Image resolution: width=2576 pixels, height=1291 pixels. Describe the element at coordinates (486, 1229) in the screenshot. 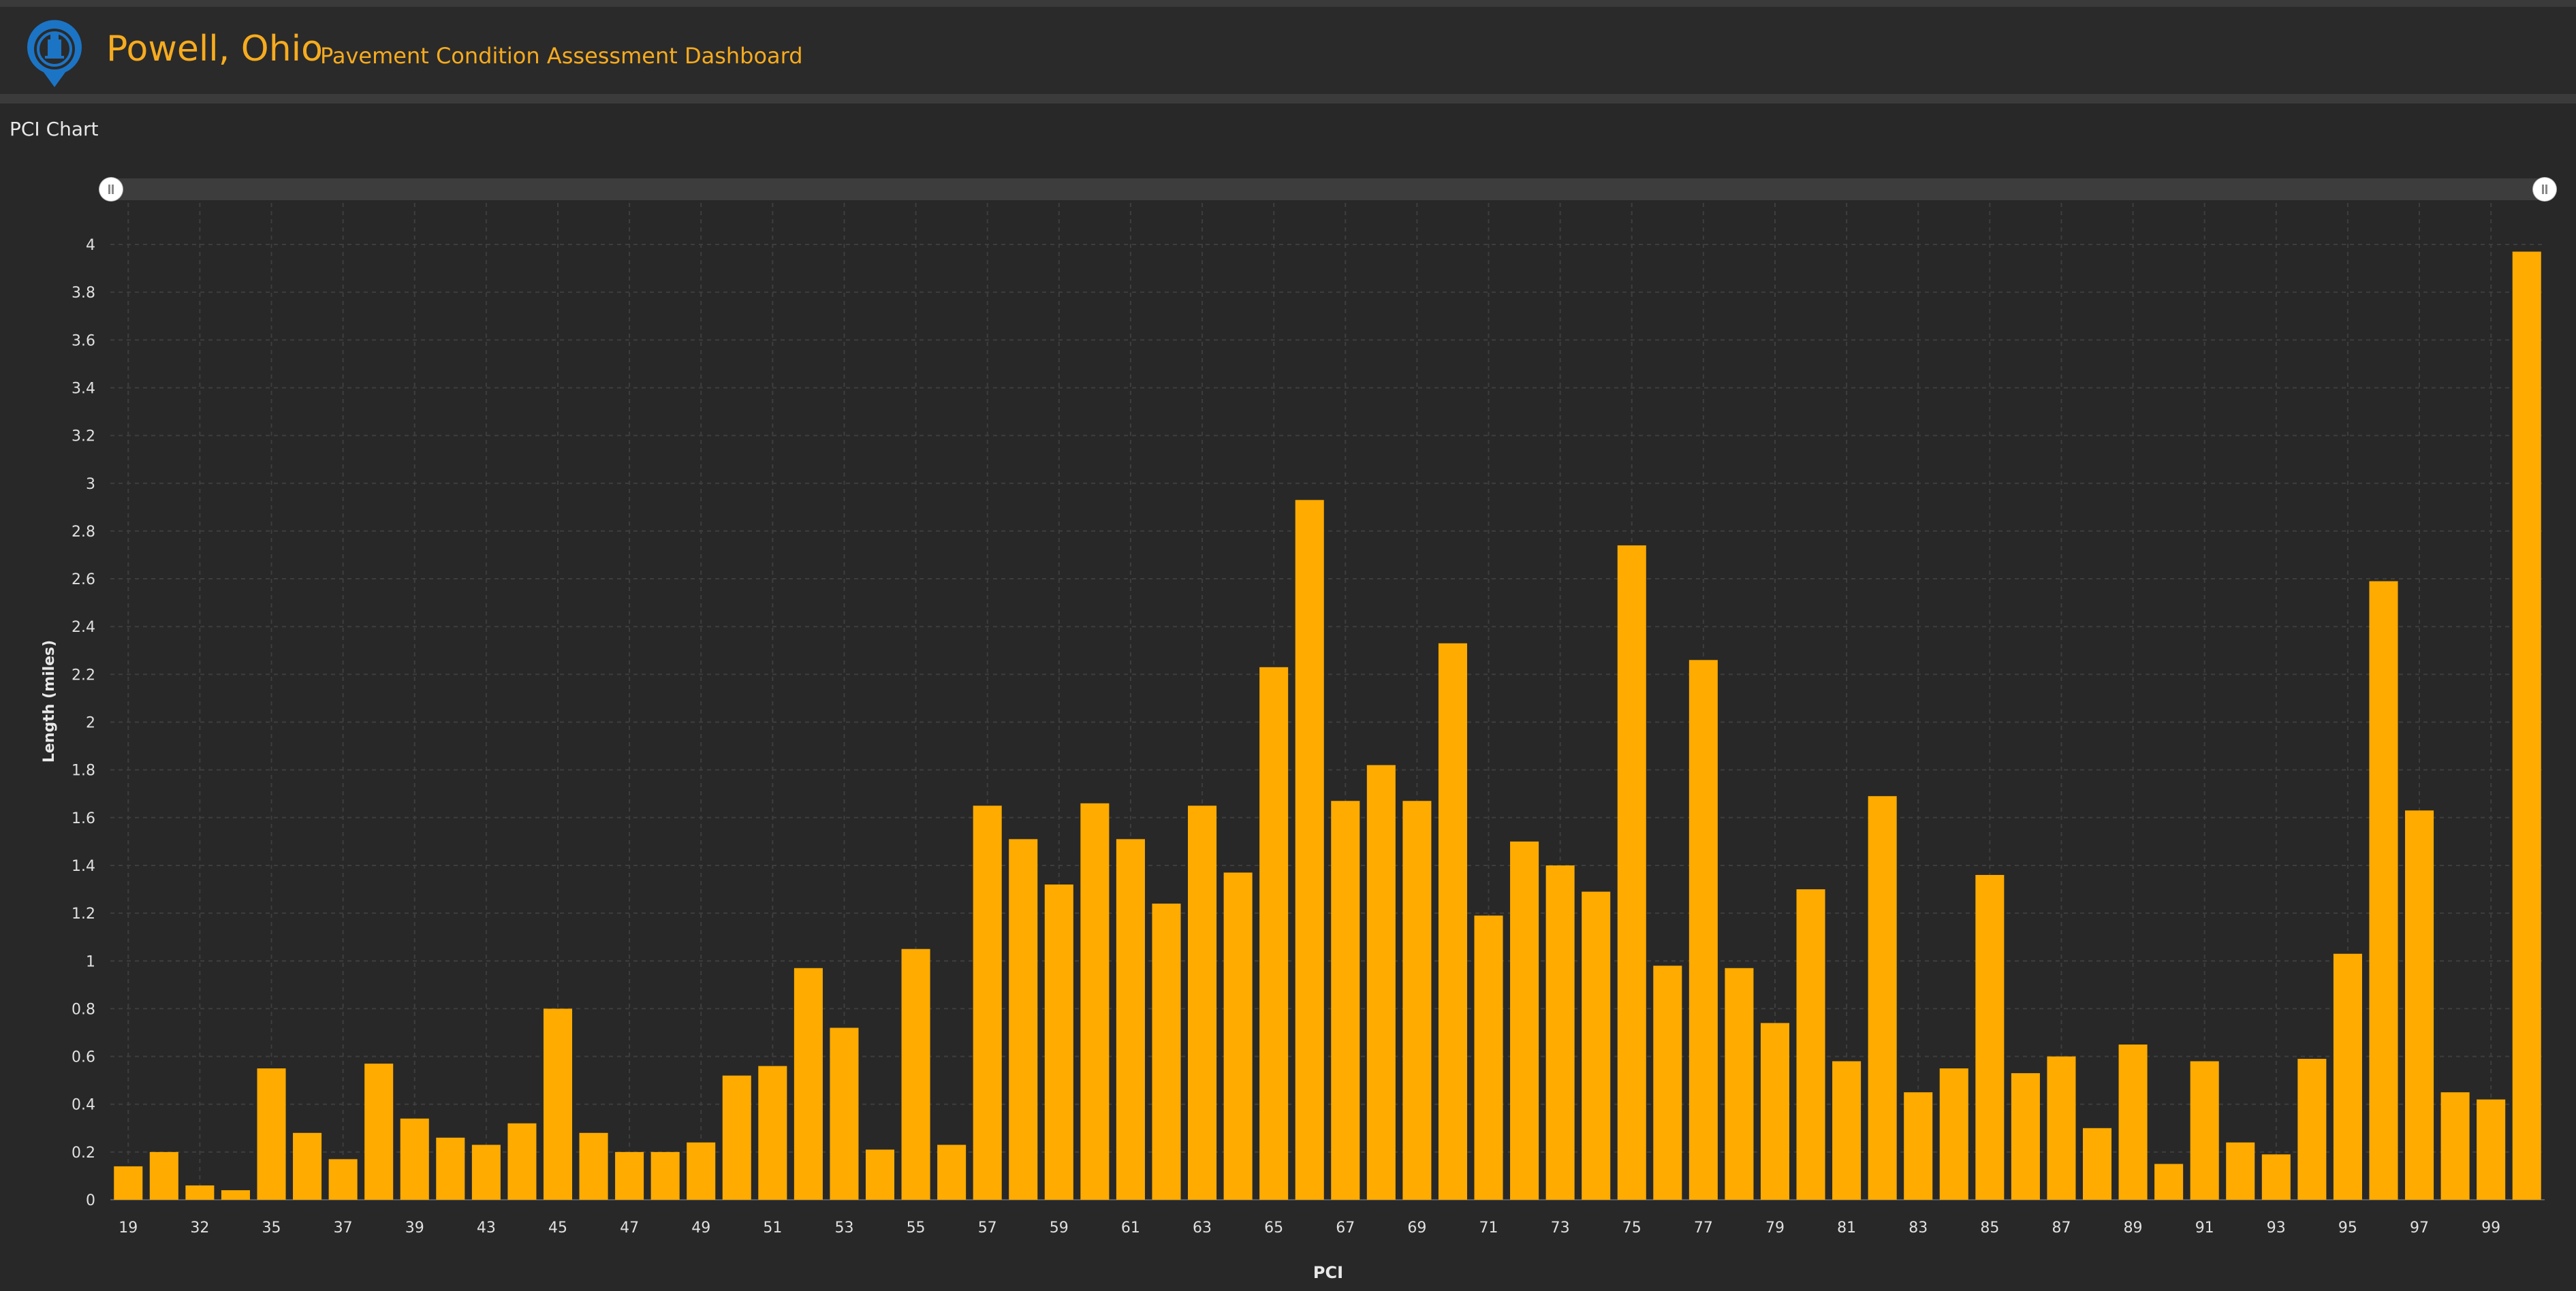

I see `x-tick-label: 43` at that location.